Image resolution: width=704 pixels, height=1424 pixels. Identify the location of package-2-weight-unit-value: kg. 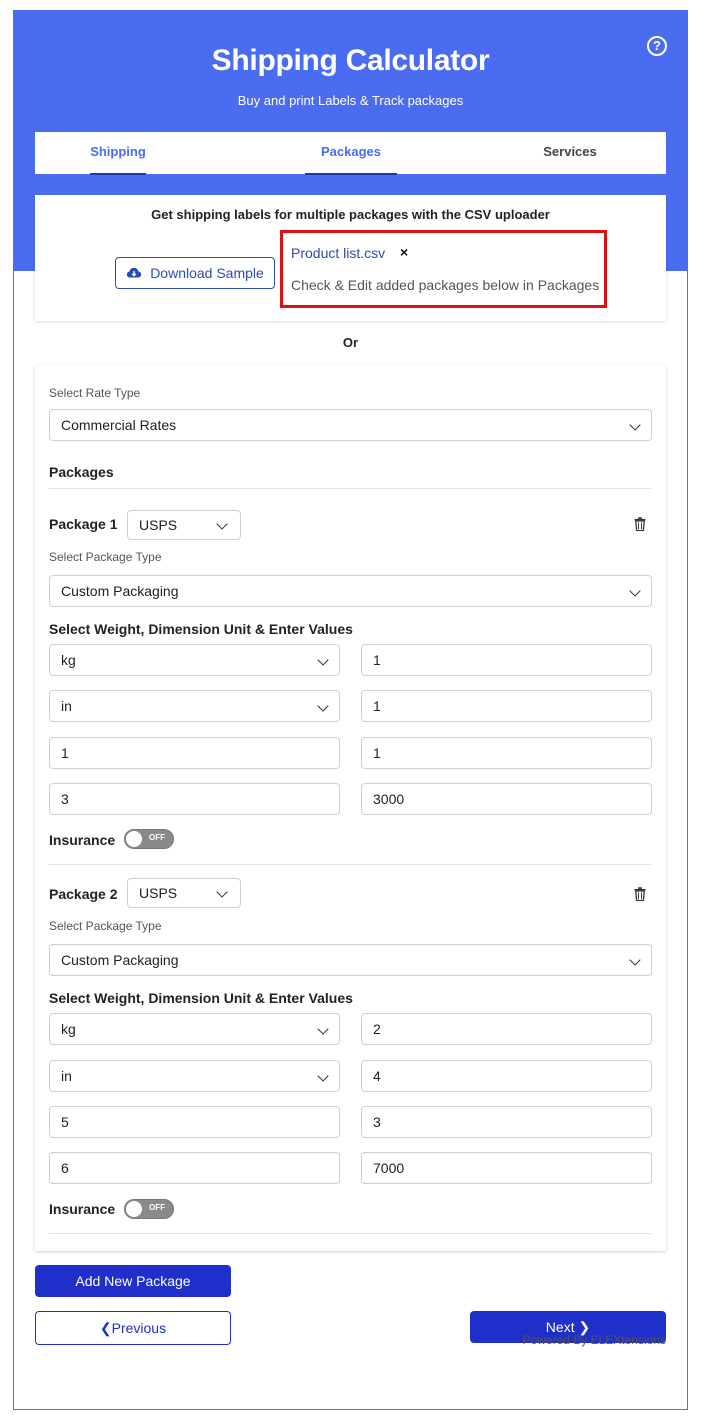
(68, 1029).